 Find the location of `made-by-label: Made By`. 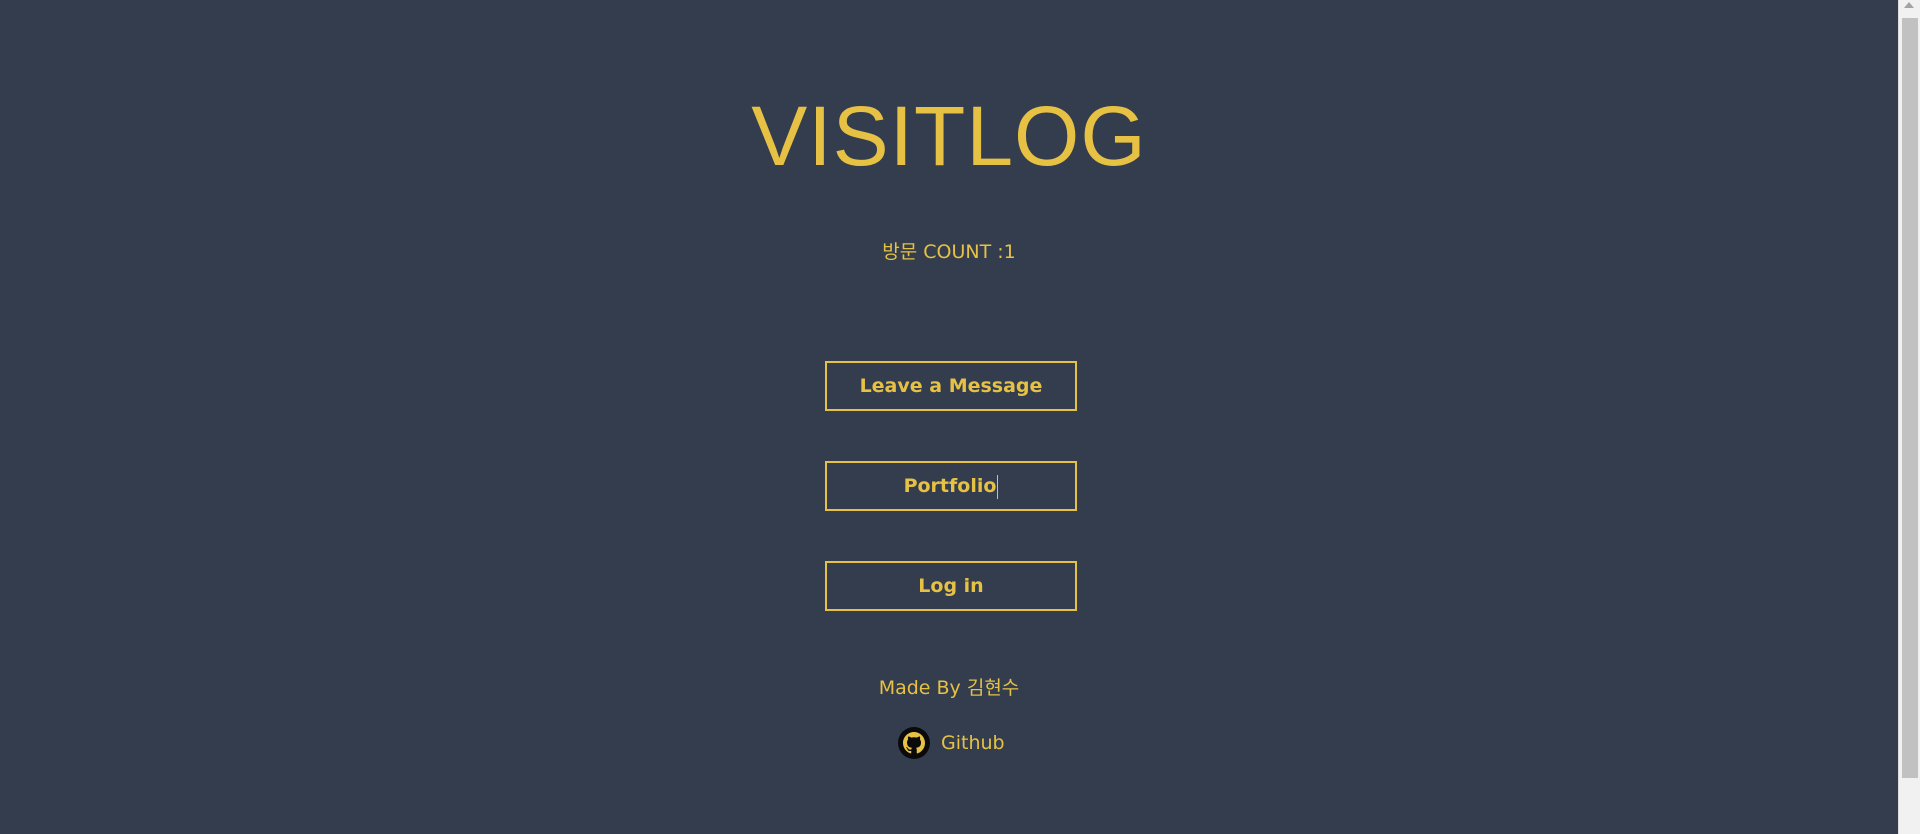

made-by-label: Made By is located at coordinates (922, 688).